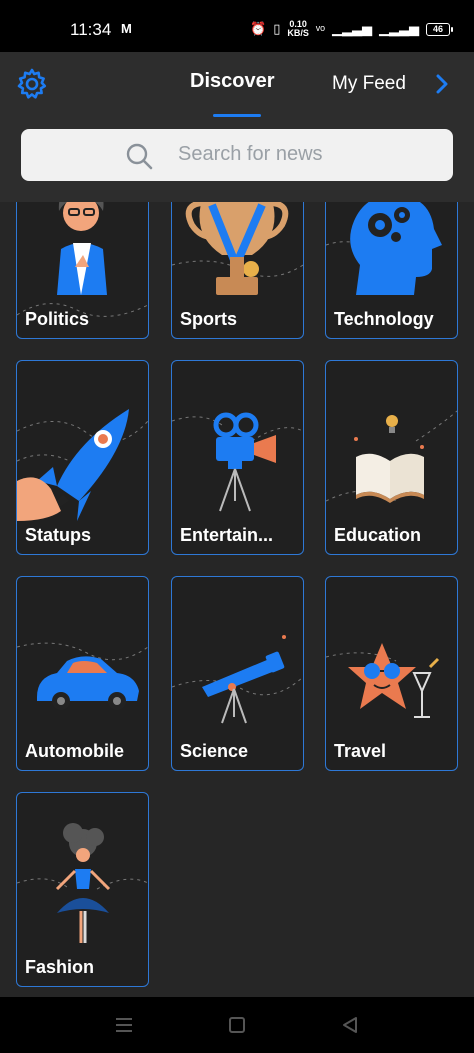 The width and height of the screenshot is (474, 1053). What do you see at coordinates (124, 1025) in the screenshot?
I see `menu-icon` at bounding box center [124, 1025].